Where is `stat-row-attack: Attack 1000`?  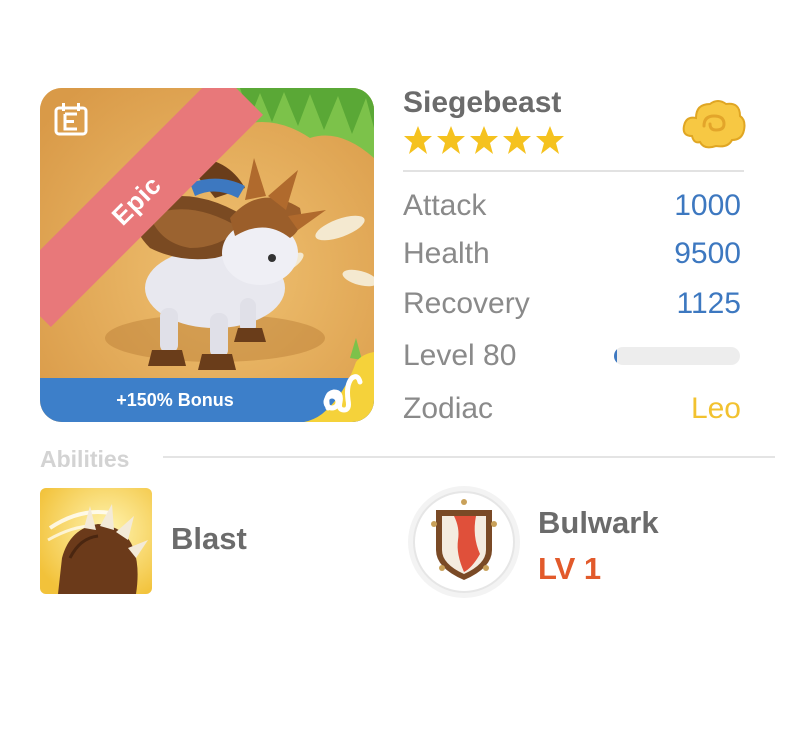
stat-row-attack: Attack 1000 is located at coordinates (572, 206).